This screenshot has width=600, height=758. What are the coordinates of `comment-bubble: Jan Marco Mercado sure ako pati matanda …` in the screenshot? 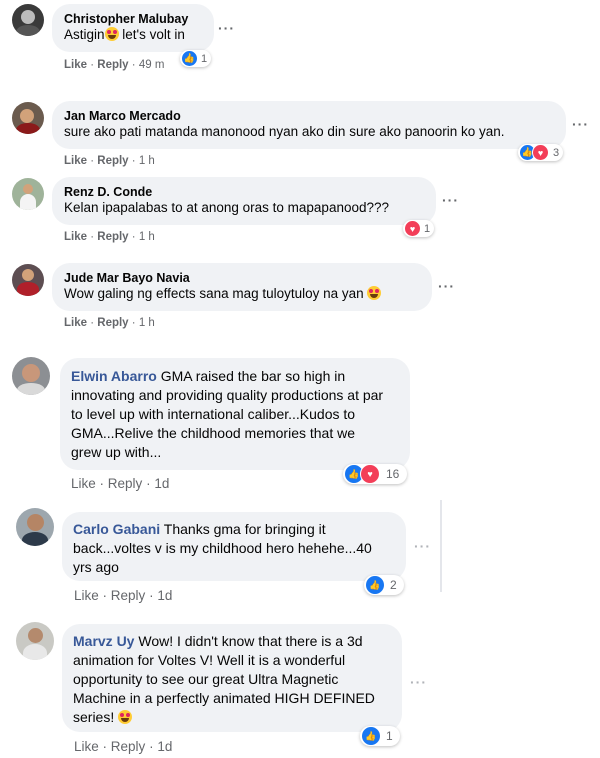 It's located at (309, 125).